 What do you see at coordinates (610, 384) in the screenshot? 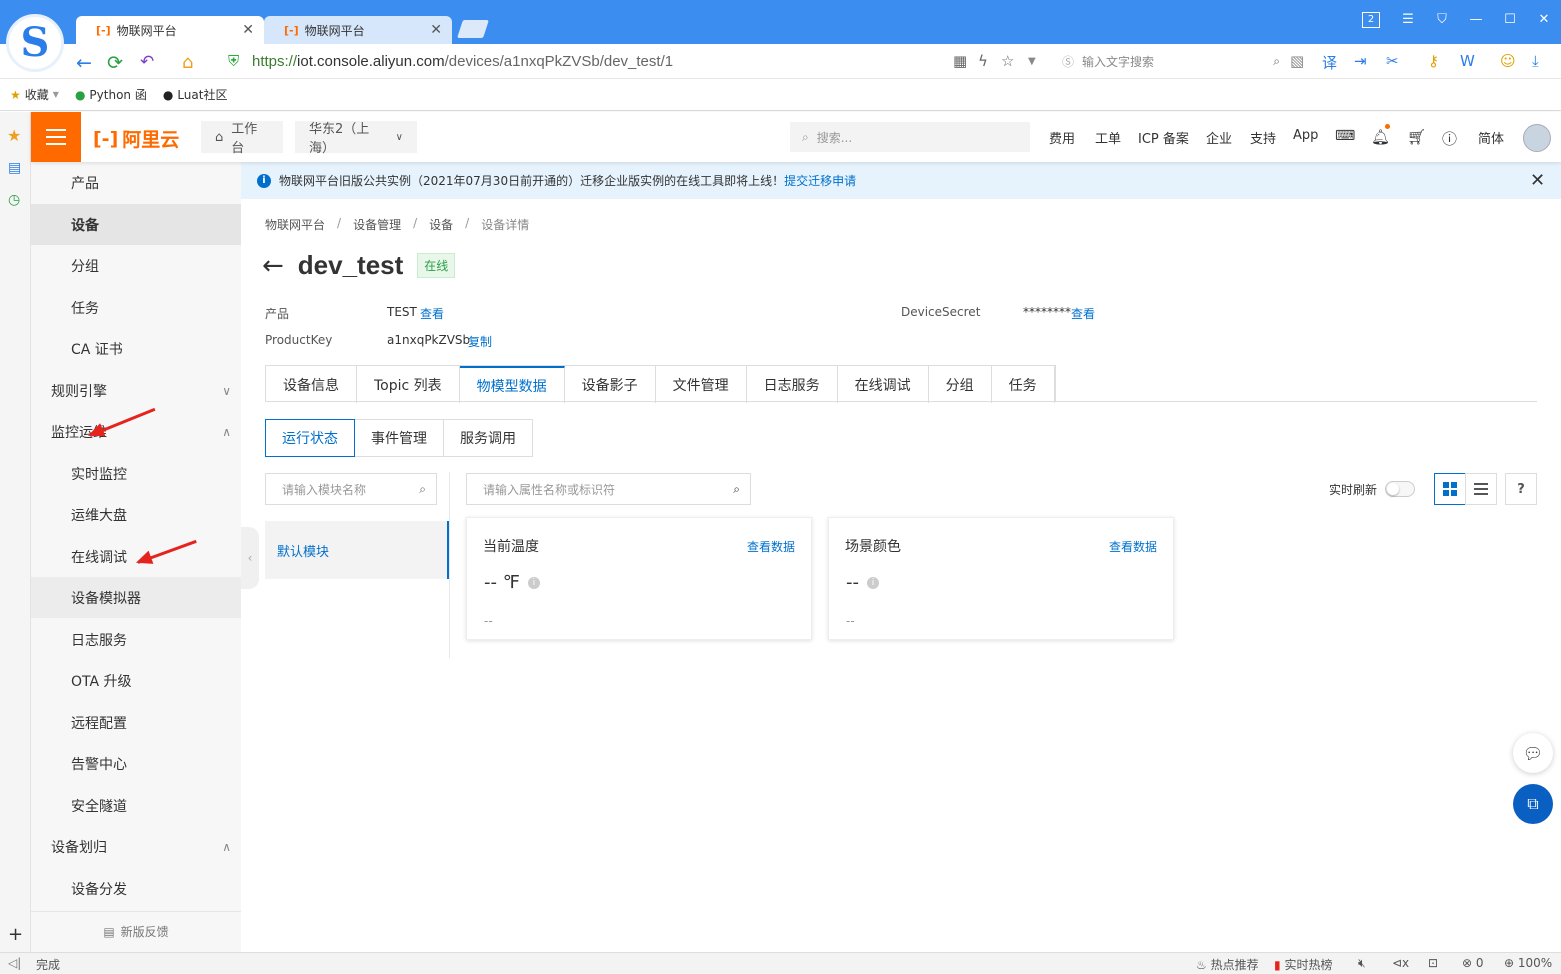
I see `tab-device-shadow: 设备影子` at bounding box center [610, 384].